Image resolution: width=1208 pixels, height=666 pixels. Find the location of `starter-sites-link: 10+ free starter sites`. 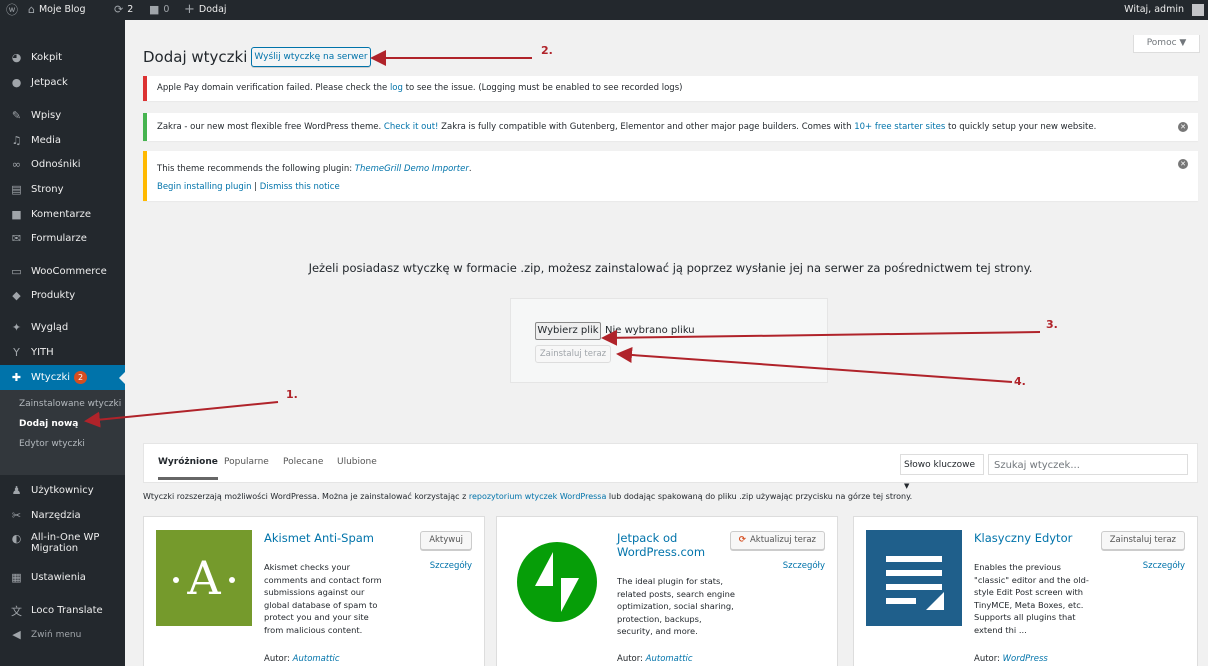

starter-sites-link: 10+ free starter sites is located at coordinates (899, 127).